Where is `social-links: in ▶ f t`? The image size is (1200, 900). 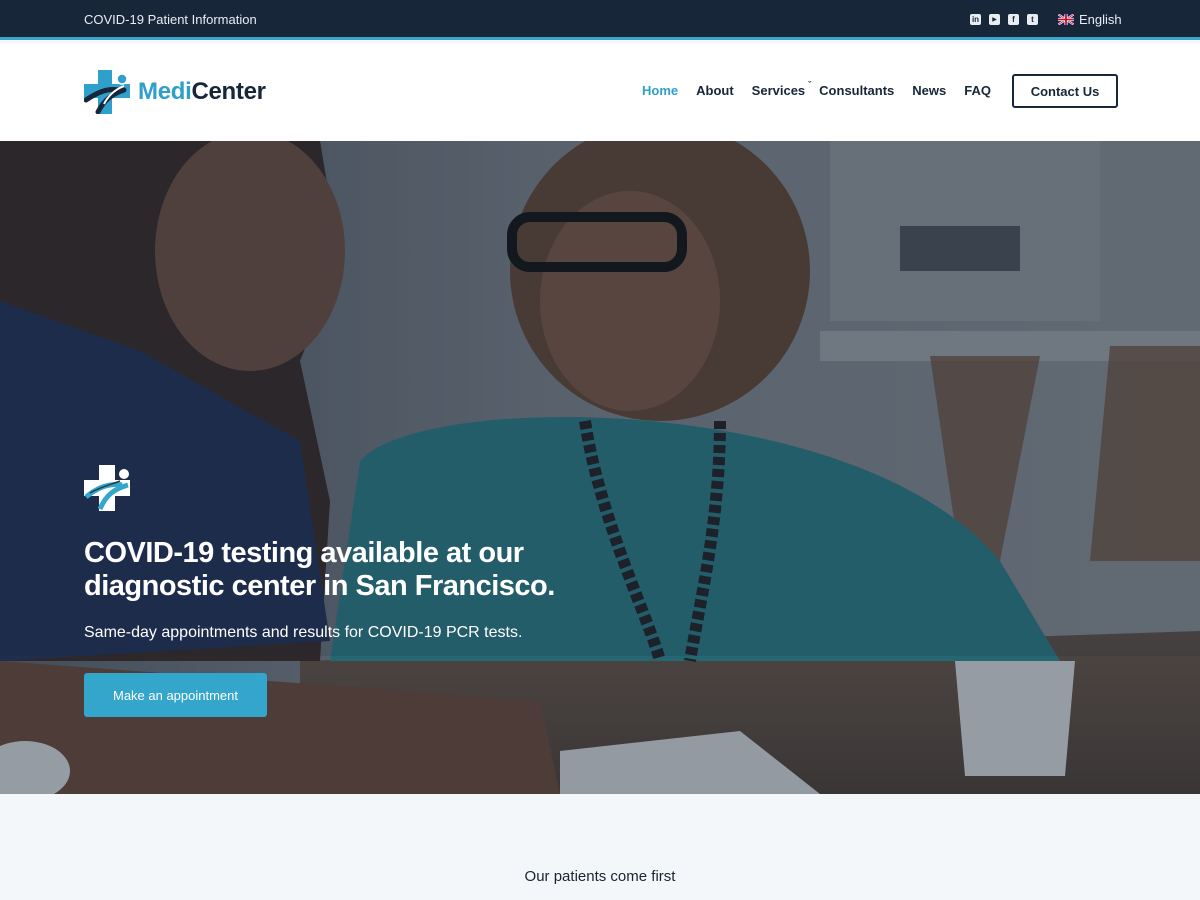
social-links: in ▶ f t is located at coordinates (1004, 19).